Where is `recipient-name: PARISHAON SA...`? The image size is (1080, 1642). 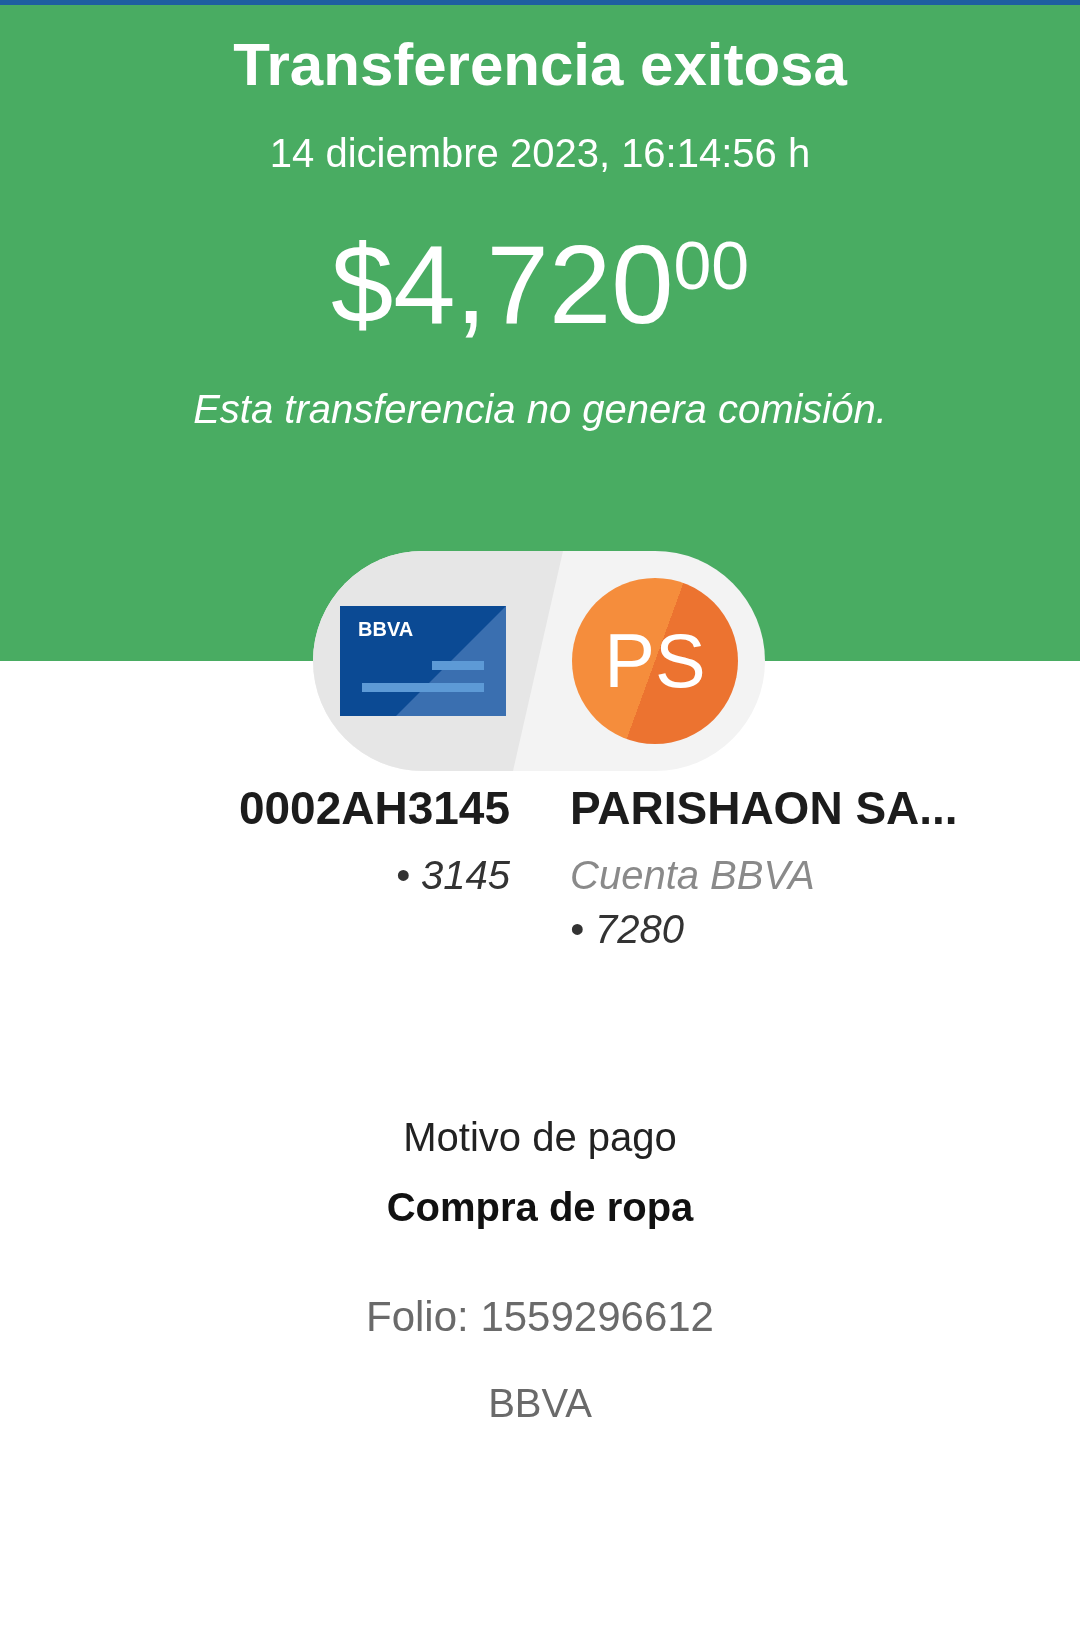 recipient-name: PARISHAON SA... is located at coordinates (764, 808).